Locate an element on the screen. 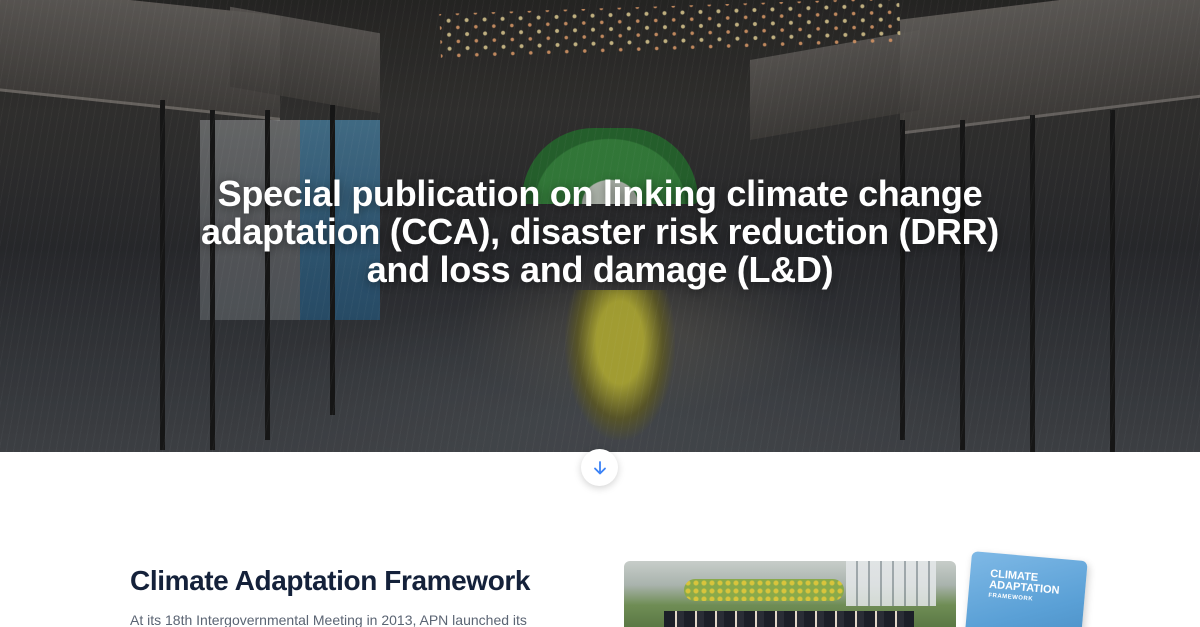 This screenshot has height=627, width=1200. photo-flowers is located at coordinates (764, 590).